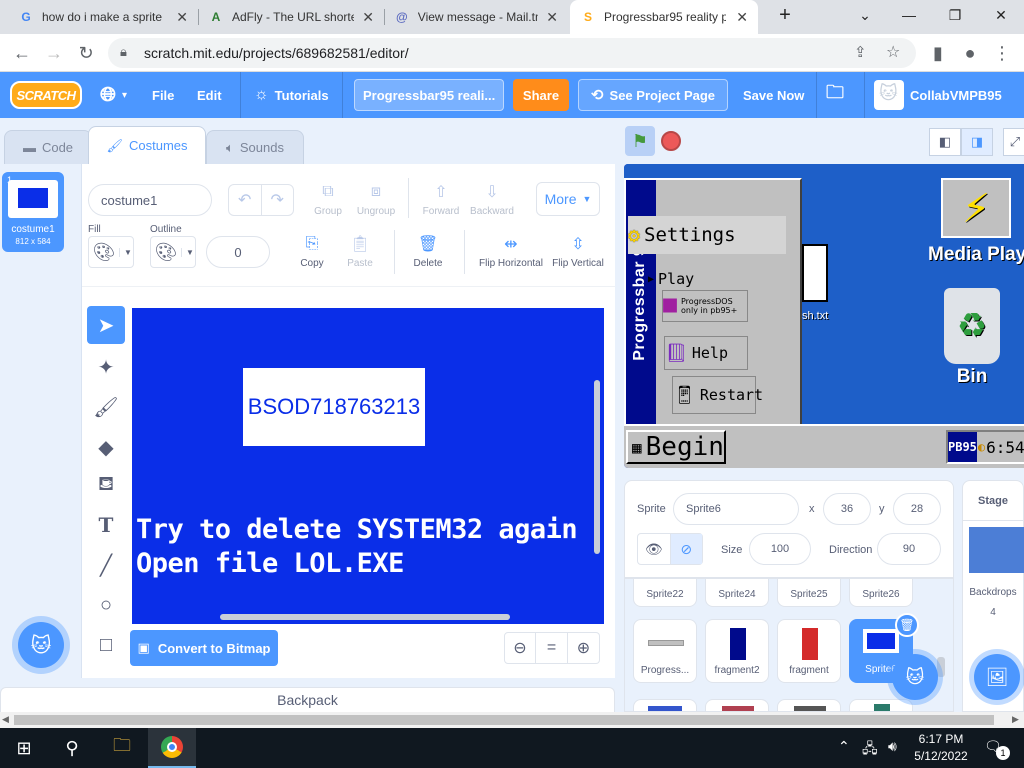 Image resolution: width=1024 pixels, height=768 pixels. What do you see at coordinates (893, 52) in the screenshot?
I see `bookmark-star-icon: ☆` at bounding box center [893, 52].